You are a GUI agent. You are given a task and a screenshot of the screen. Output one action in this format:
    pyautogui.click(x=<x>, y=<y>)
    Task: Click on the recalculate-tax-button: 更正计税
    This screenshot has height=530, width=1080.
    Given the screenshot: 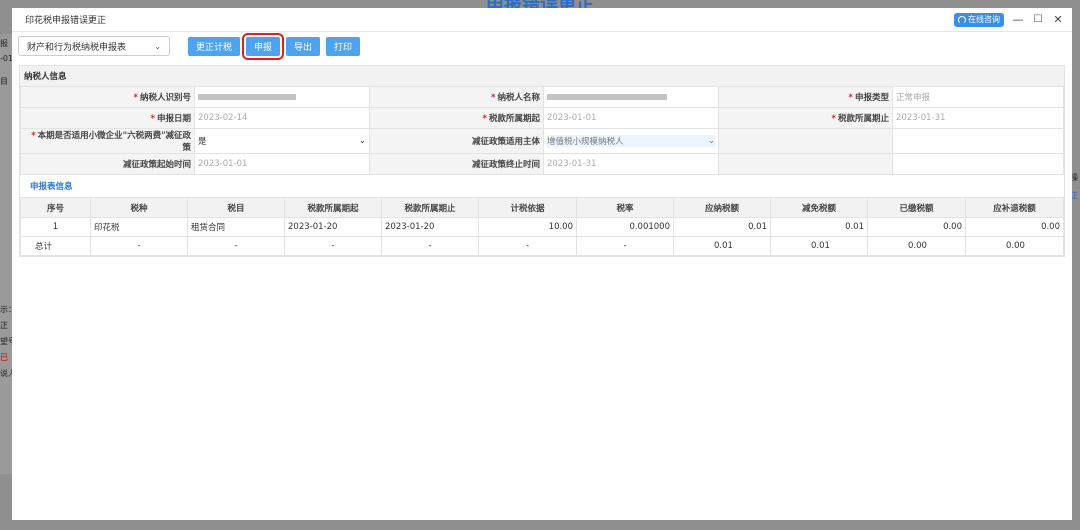 What is the action you would take?
    pyautogui.click(x=214, y=46)
    